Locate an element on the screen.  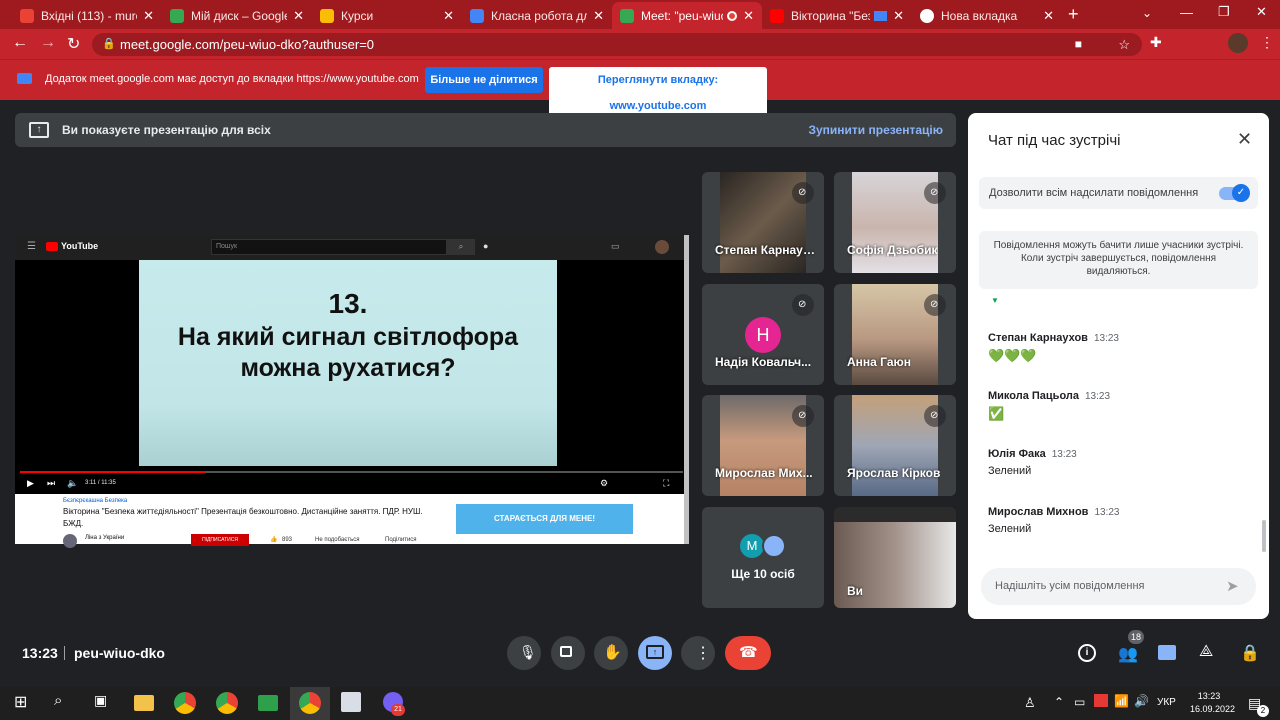
tab-drive: Мій диск – Google Ди✕ is located at coordinates (237, 15).